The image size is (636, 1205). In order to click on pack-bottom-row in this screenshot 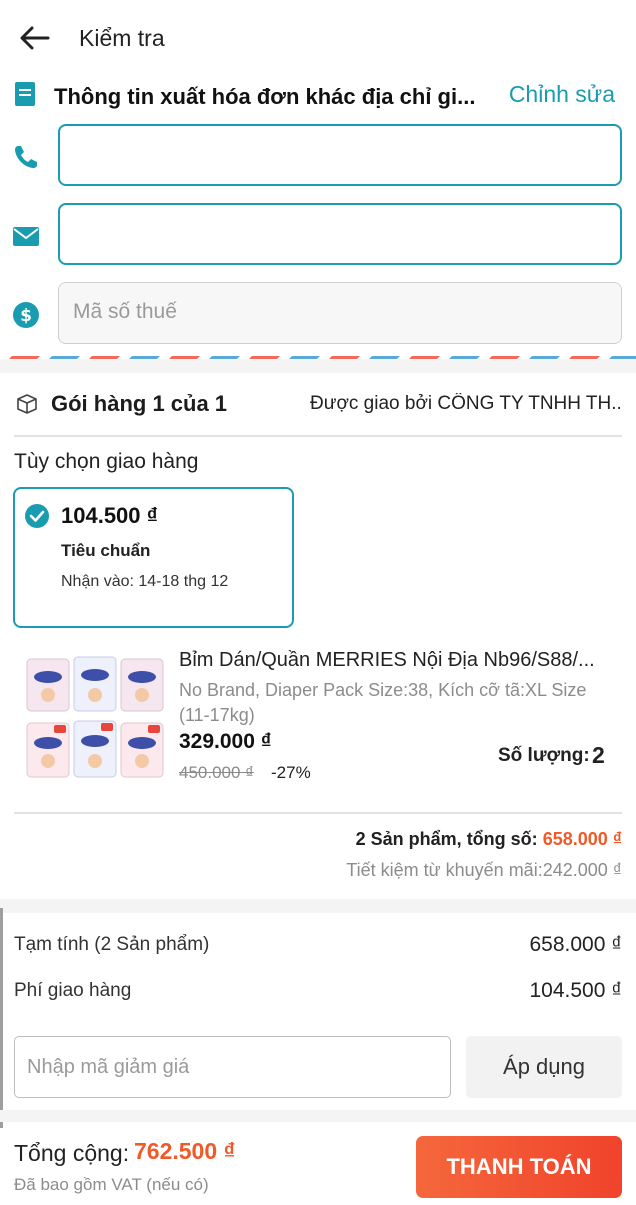, I will do `click(95, 749)`.